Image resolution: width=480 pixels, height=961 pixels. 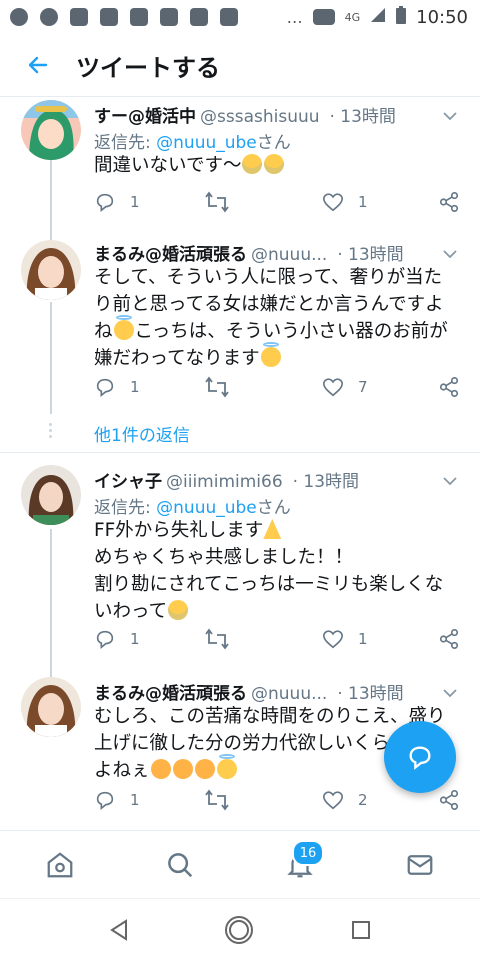 I want to click on like-count: 2, so click(x=363, y=800).